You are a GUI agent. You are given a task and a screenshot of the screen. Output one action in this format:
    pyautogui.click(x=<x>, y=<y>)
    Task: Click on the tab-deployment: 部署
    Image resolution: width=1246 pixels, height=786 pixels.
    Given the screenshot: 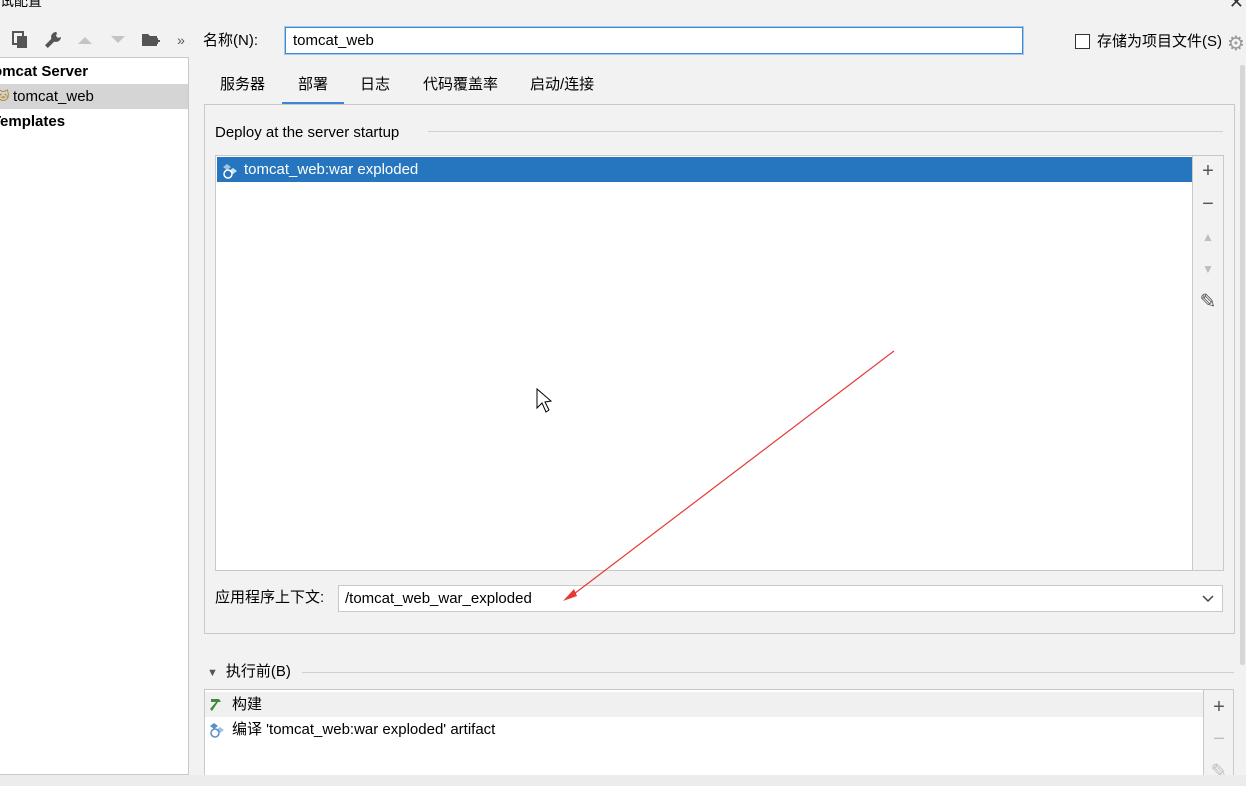 What is the action you would take?
    pyautogui.click(x=313, y=85)
    